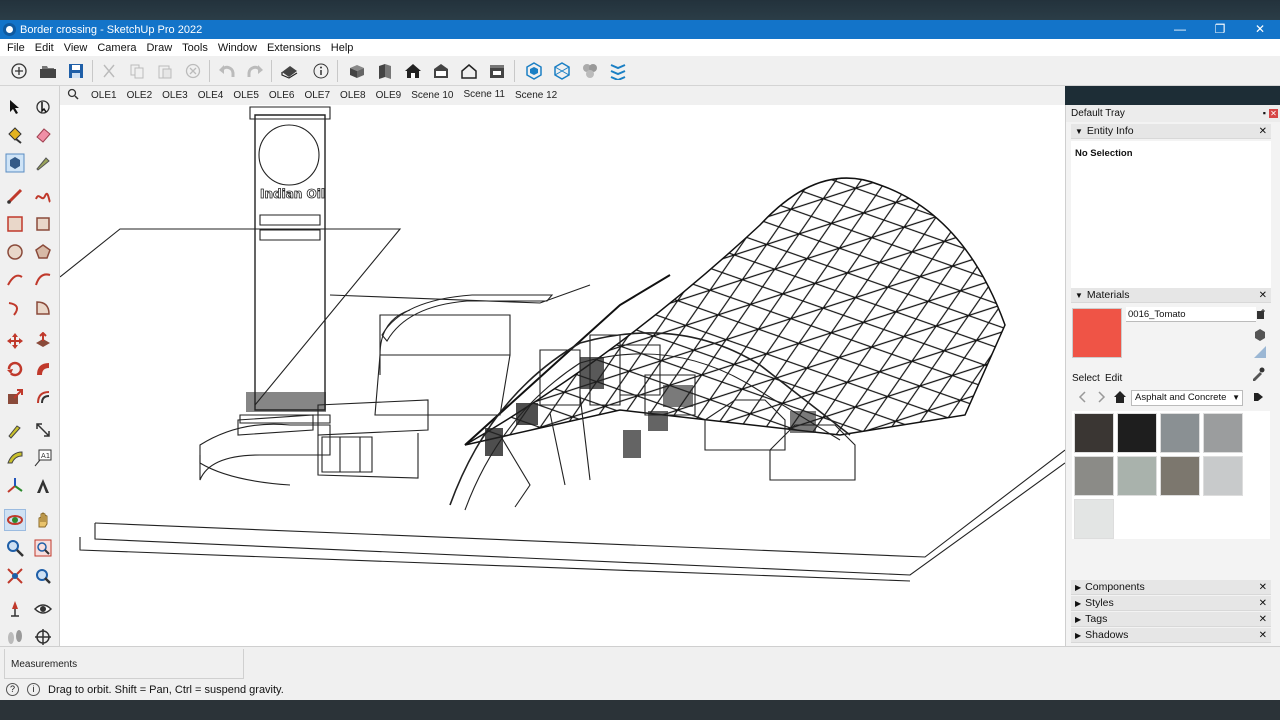 This screenshot has height=720, width=1280. Describe the element at coordinates (48, 71) in the screenshot. I see `open-folder-icon` at that location.